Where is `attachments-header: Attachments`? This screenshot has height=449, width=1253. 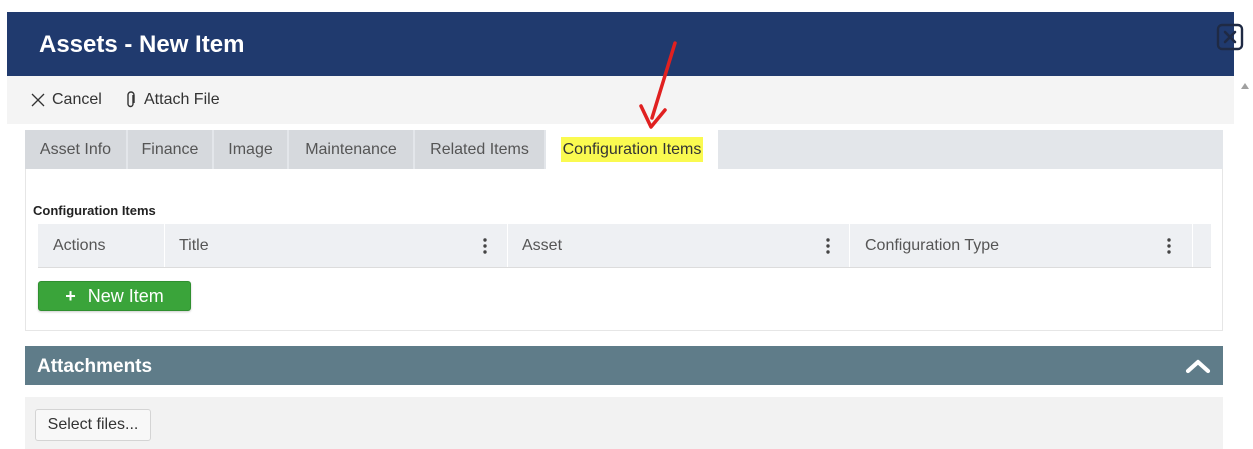
attachments-header: Attachments is located at coordinates (624, 365).